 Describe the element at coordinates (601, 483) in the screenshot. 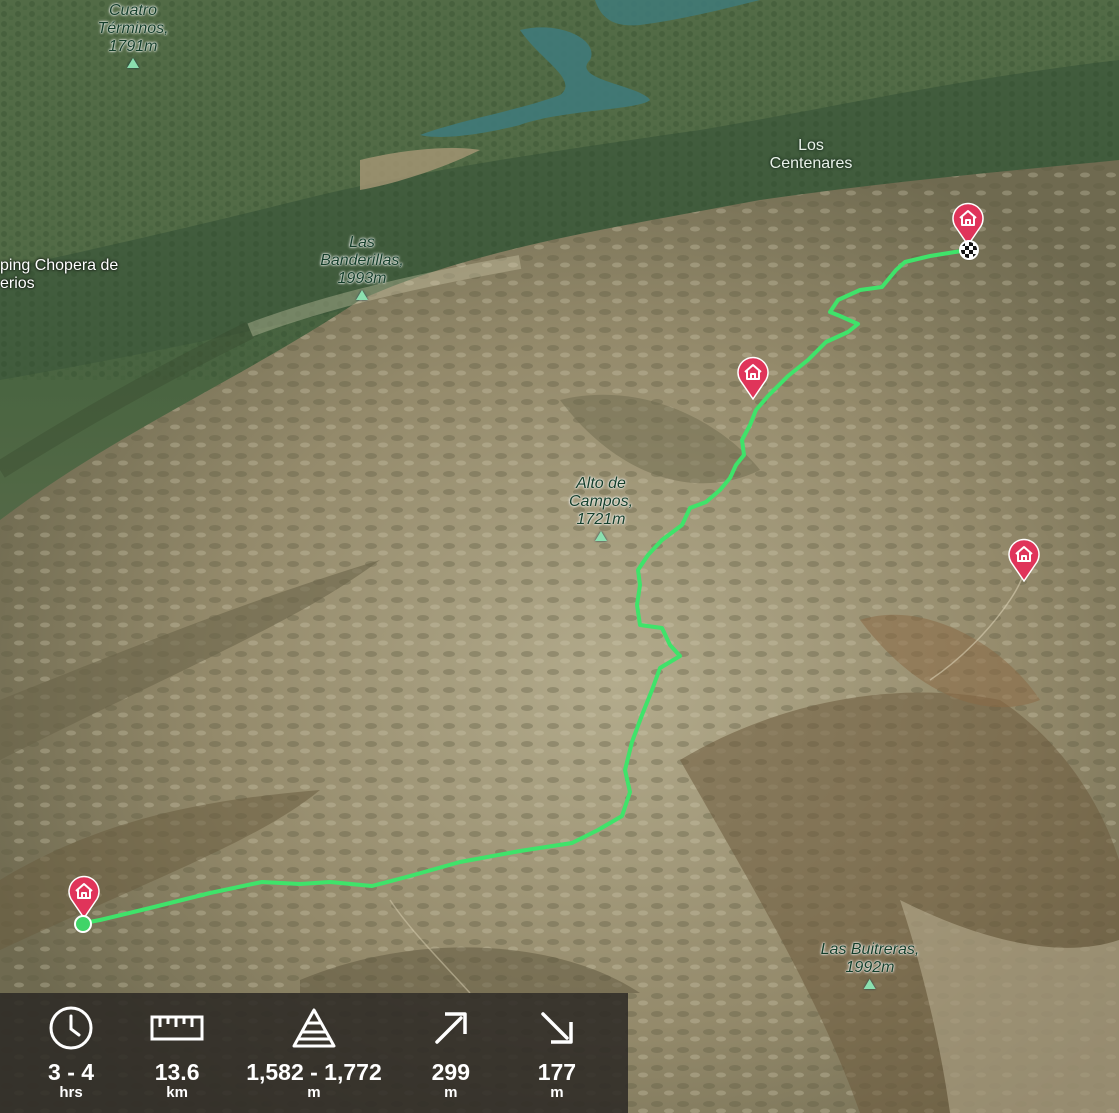

I see `peak-name-line1: Alto de` at that location.